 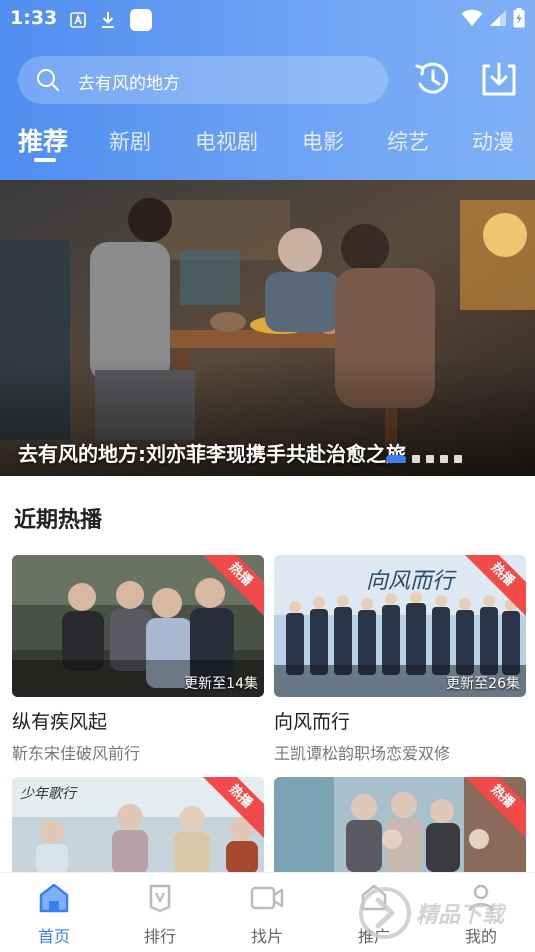 I want to click on drama-title: 纵有疾风起, so click(x=60, y=722).